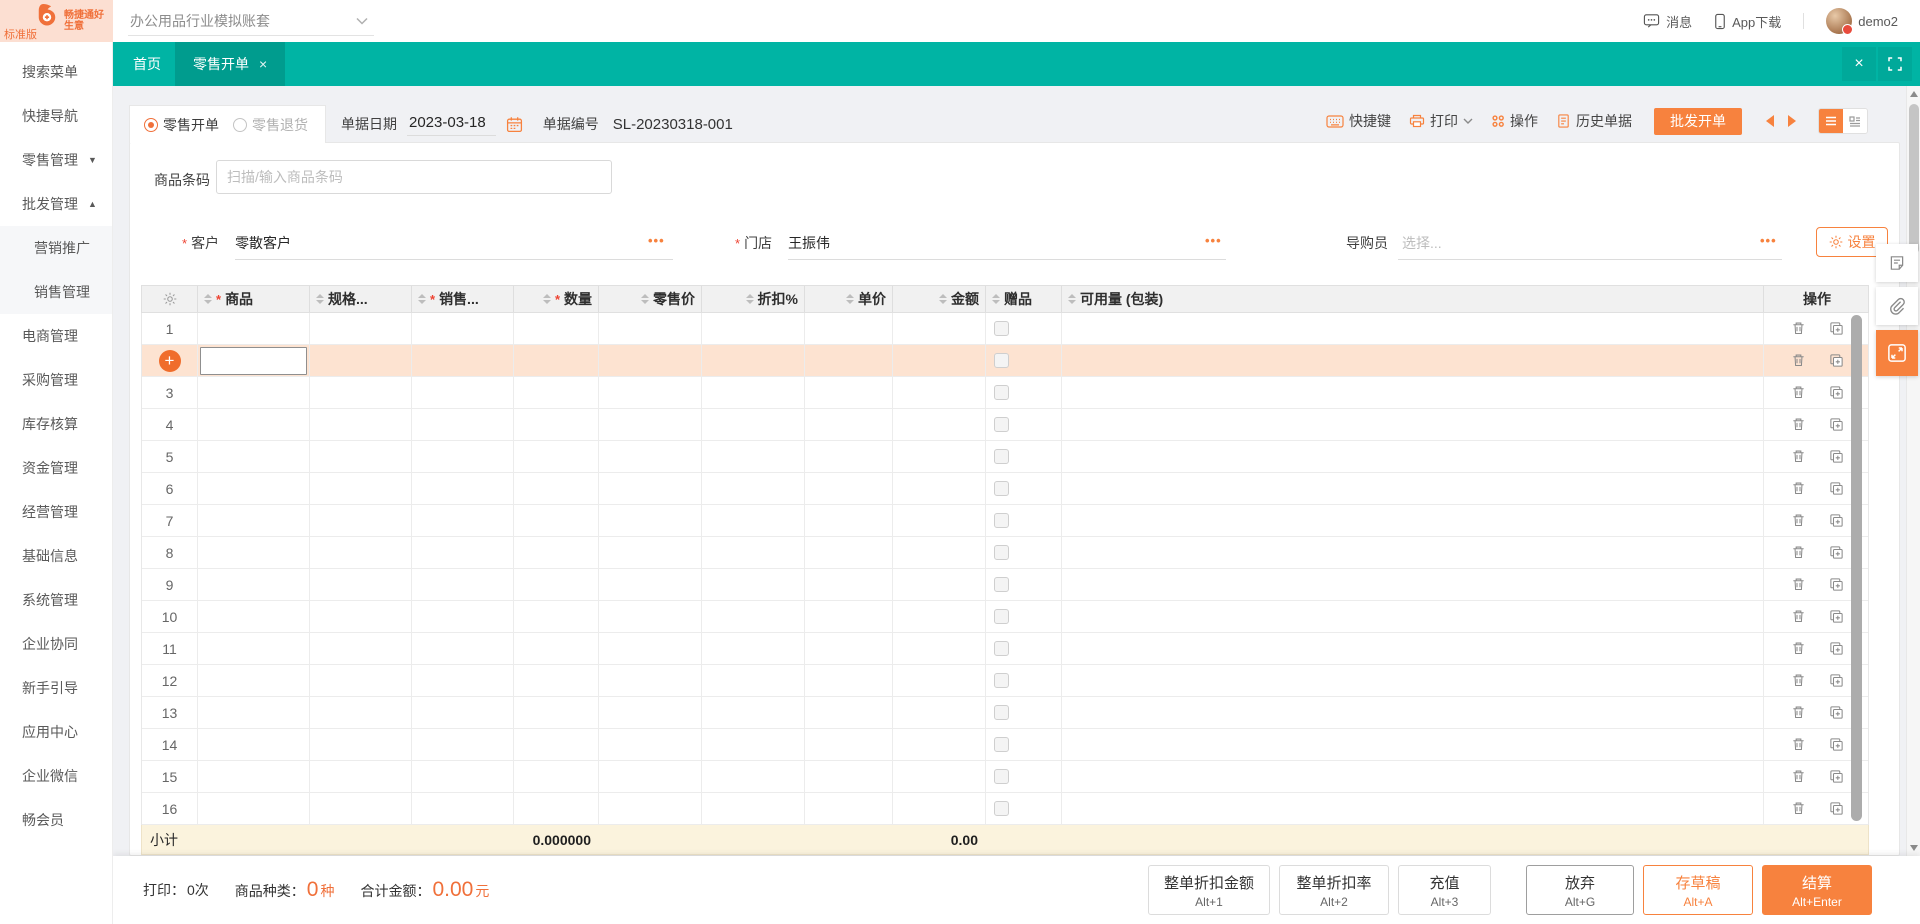  What do you see at coordinates (56, 204) in the screenshot?
I see `sidebar-item-批发管理: 批发管理 ▲` at bounding box center [56, 204].